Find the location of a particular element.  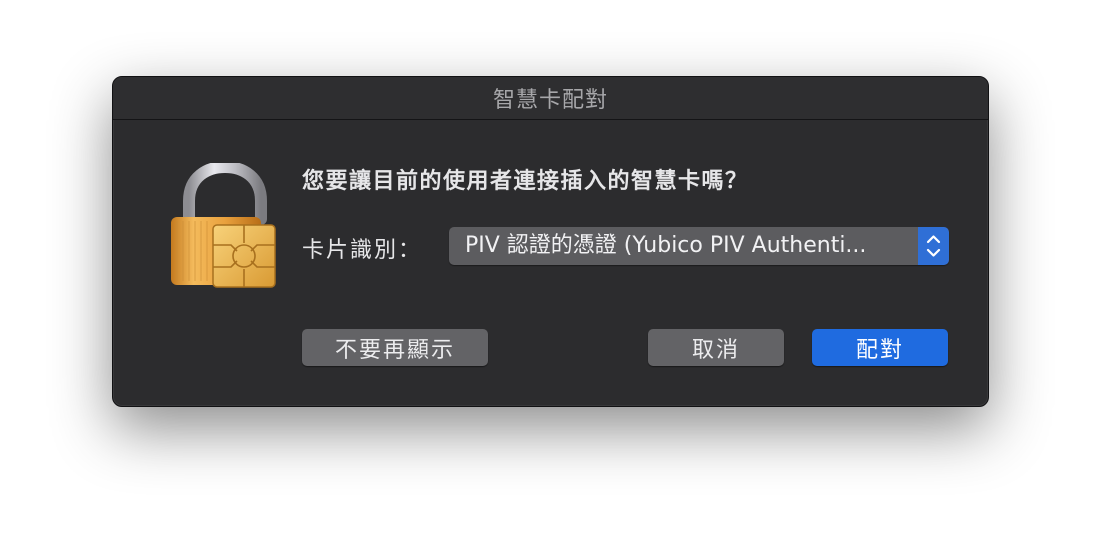

title-bar: 智慧卡配對 is located at coordinates (550, 98).